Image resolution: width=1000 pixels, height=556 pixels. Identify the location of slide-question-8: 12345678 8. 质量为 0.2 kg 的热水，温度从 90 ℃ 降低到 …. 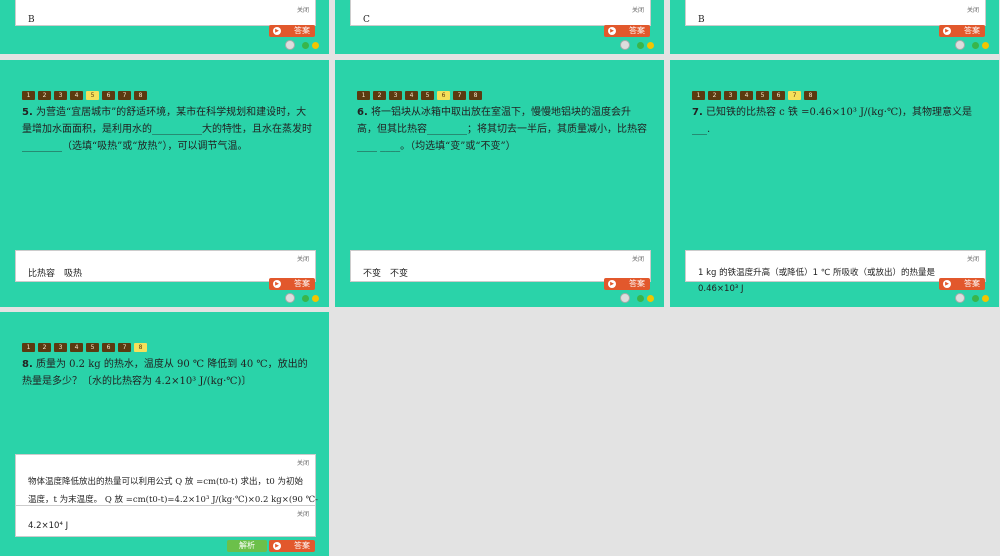
(164, 434).